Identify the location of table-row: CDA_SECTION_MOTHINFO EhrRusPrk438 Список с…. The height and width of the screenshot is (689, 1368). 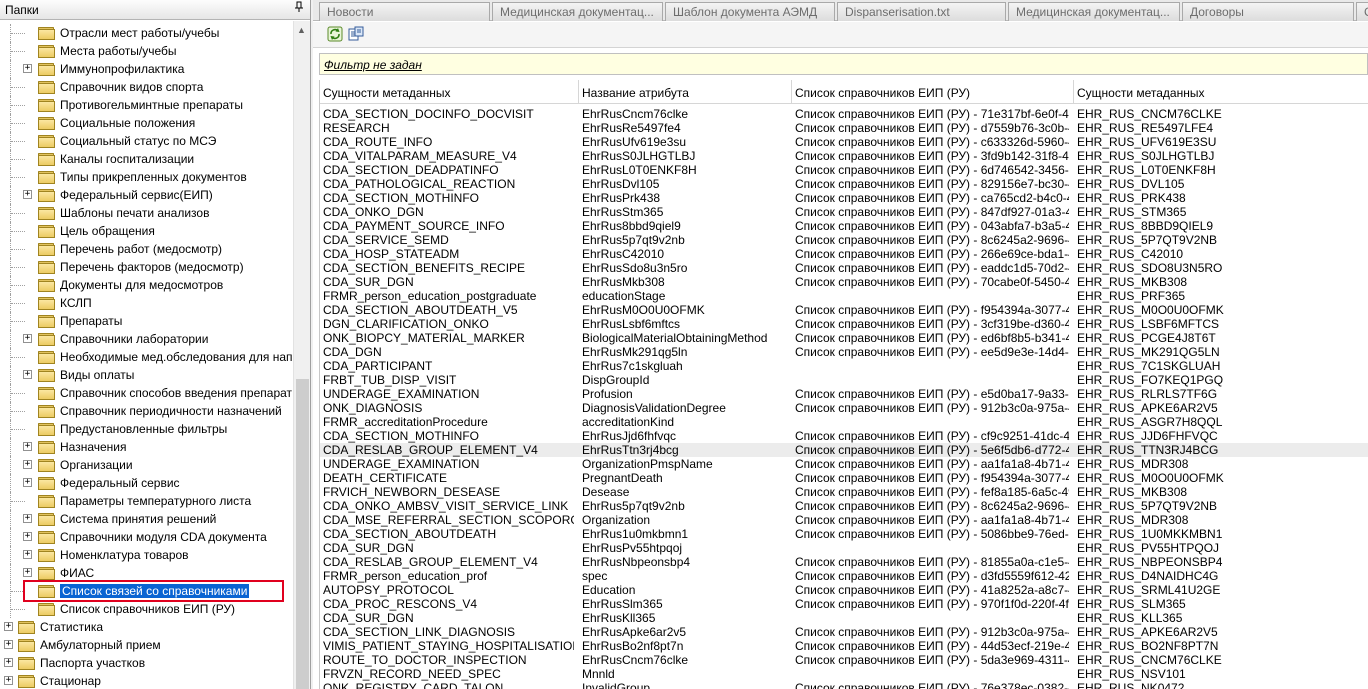
(844, 198).